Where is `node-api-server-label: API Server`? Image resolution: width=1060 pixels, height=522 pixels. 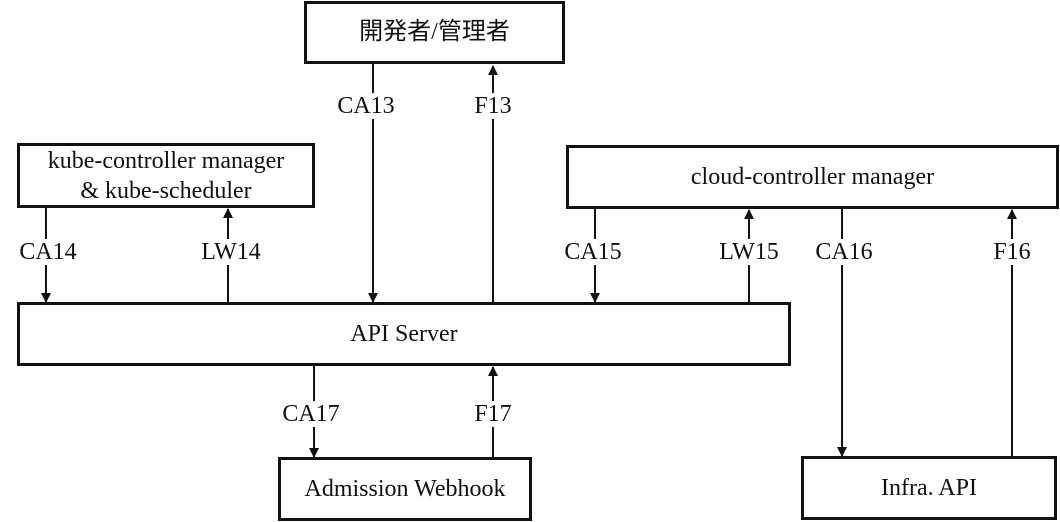
node-api-server-label: API Server is located at coordinates (404, 333).